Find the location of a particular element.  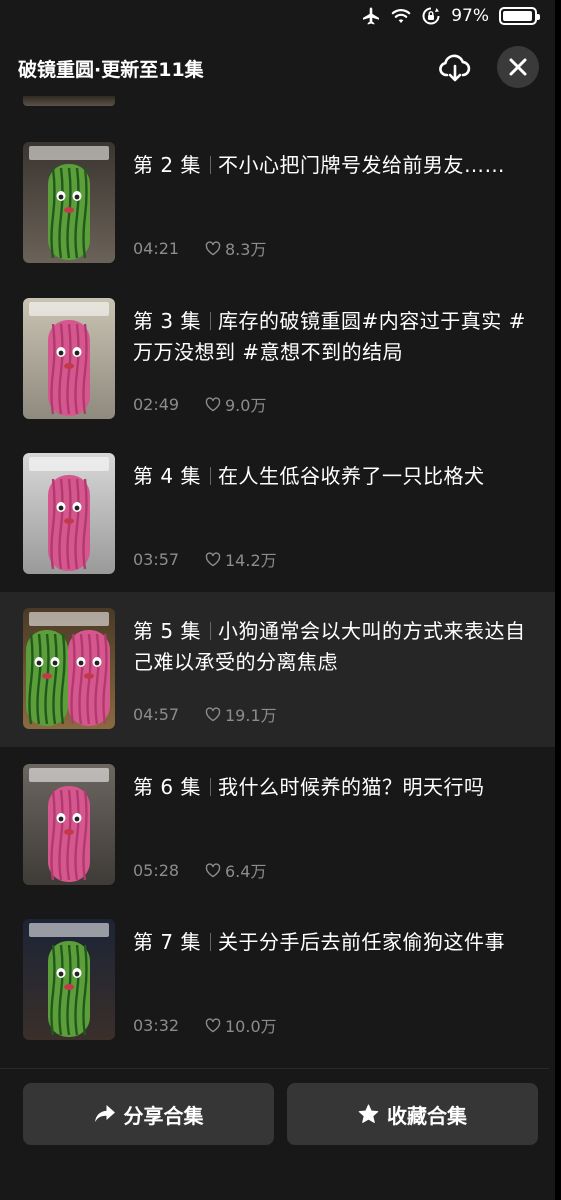

header: 破镜重圆·更新至11集 is located at coordinates (277, 68).